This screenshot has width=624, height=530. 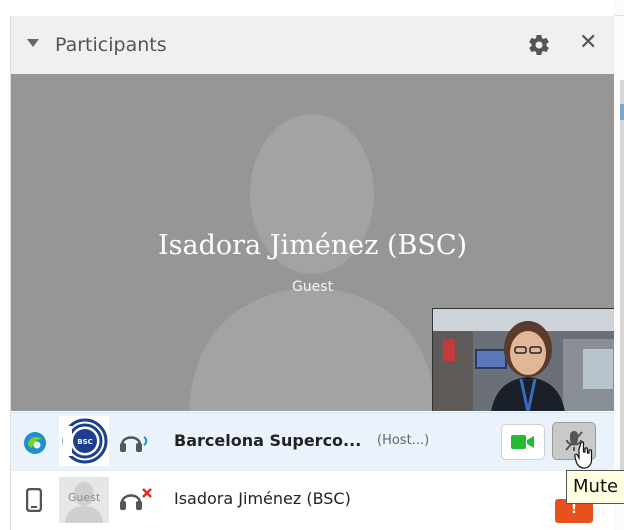 What do you see at coordinates (539, 45) in the screenshot?
I see `gear-icon` at bounding box center [539, 45].